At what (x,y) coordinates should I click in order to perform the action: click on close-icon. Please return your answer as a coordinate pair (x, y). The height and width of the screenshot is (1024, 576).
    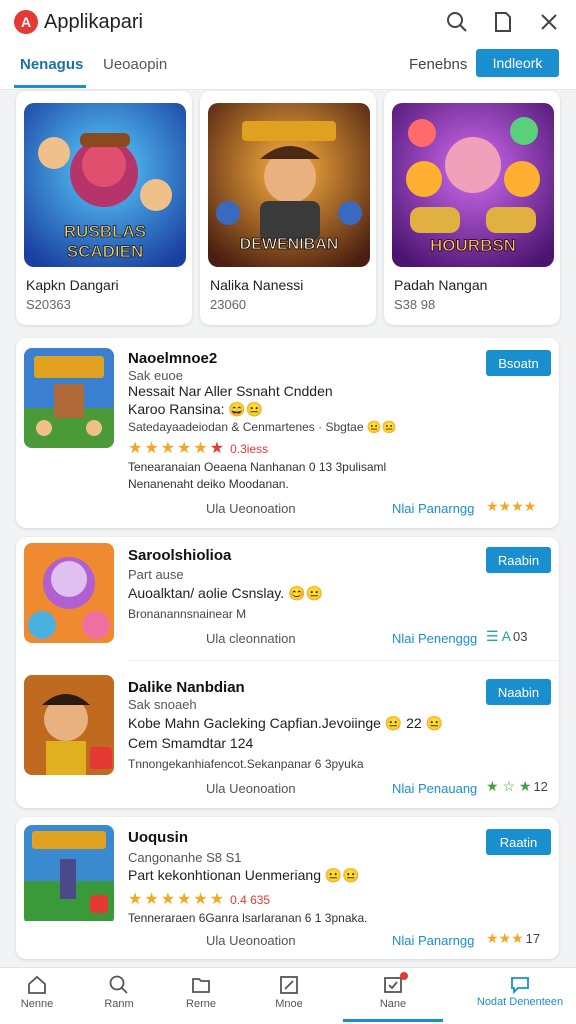
    Looking at the image, I should click on (549, 22).